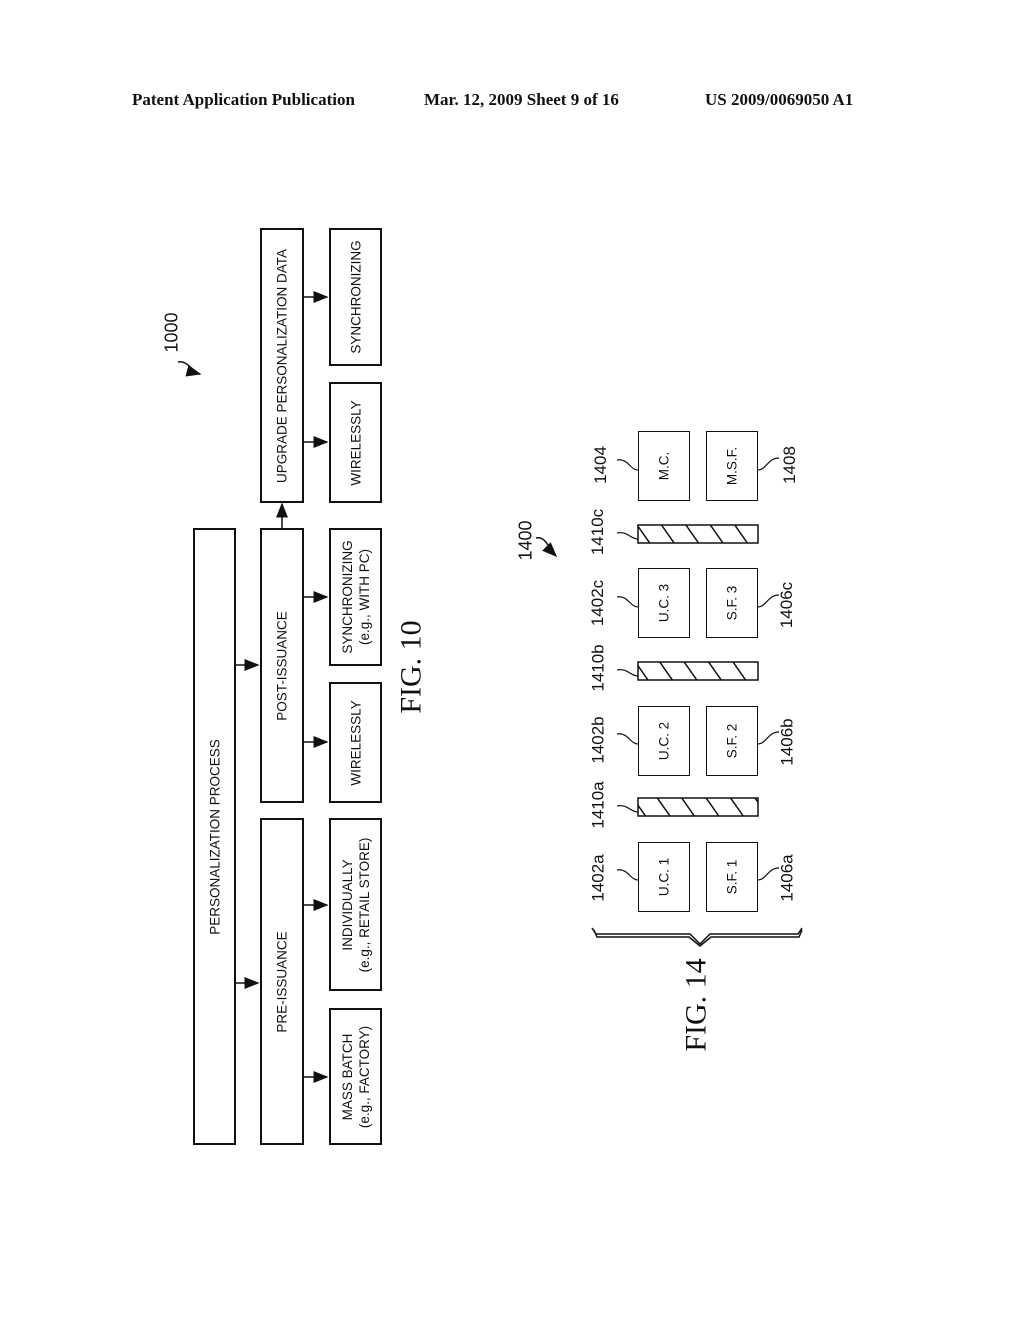  I want to click on msf-label: M.S.F., so click(732, 466).